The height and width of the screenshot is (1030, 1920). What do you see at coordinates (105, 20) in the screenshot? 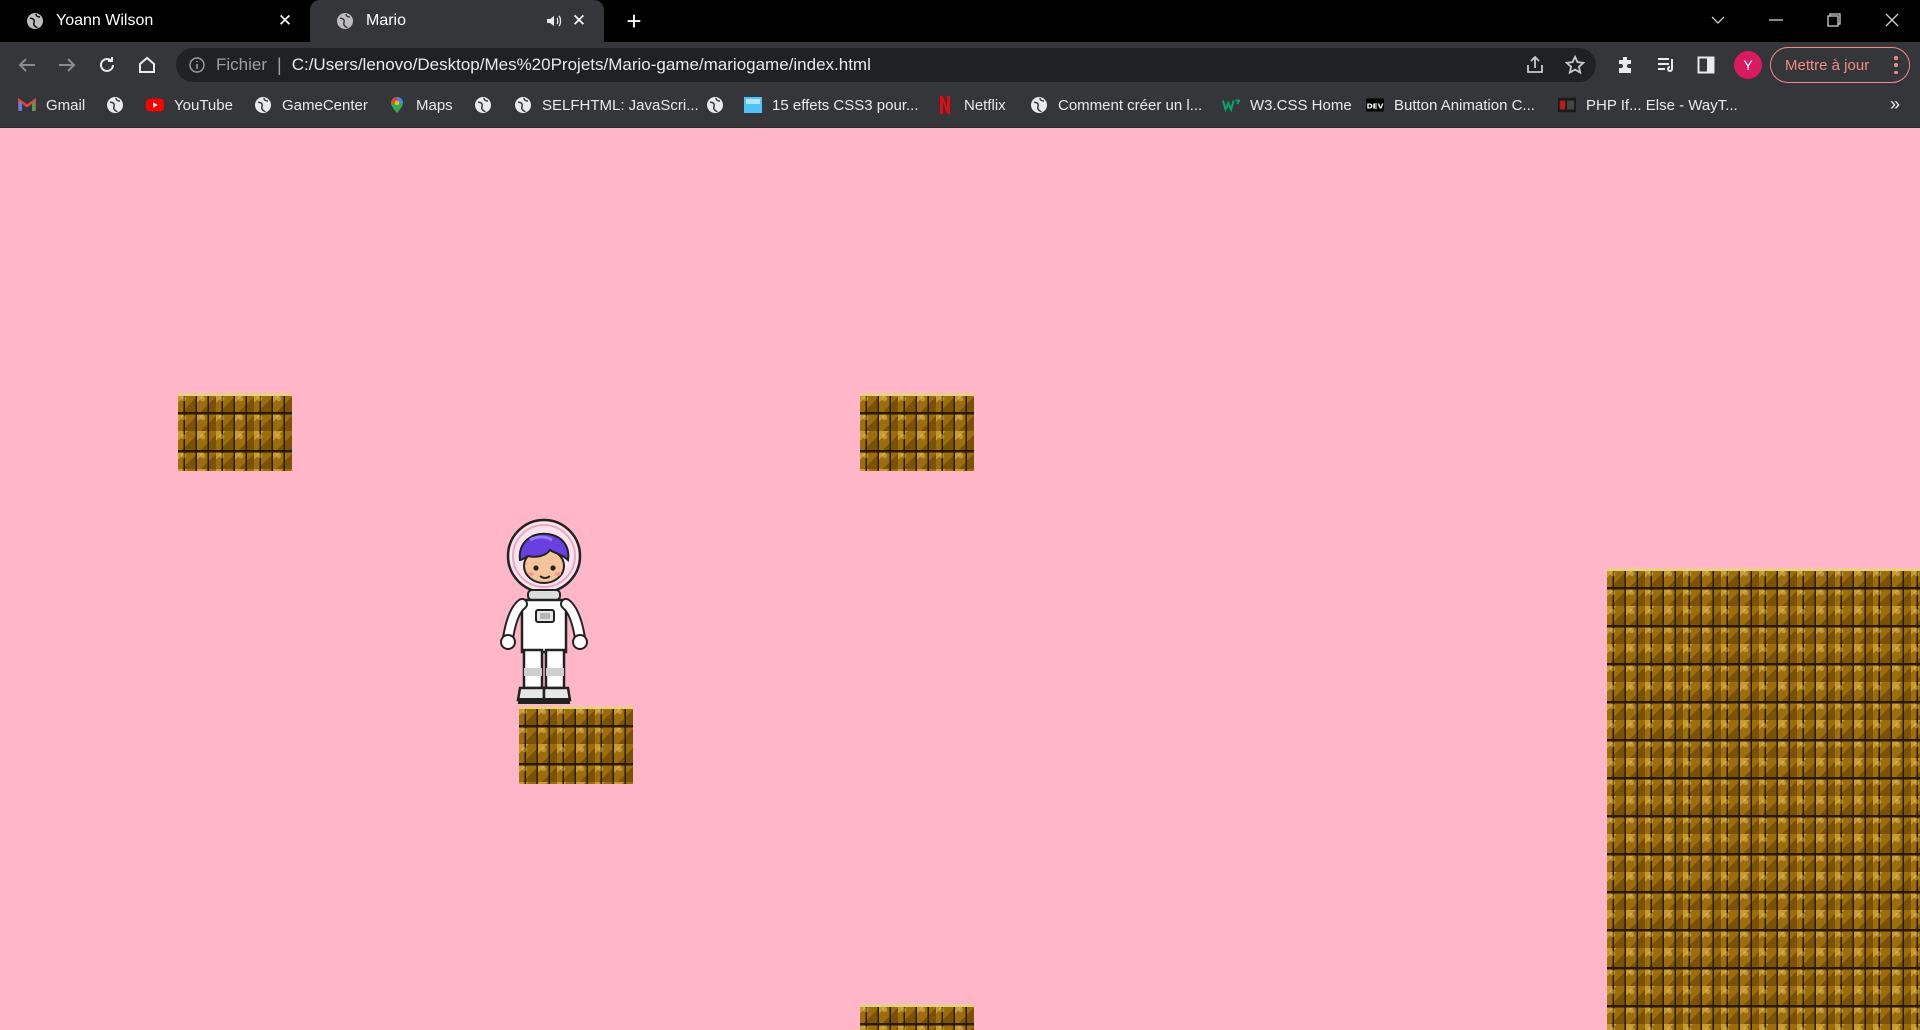
I see `tab-title: Yoann Wilson` at bounding box center [105, 20].